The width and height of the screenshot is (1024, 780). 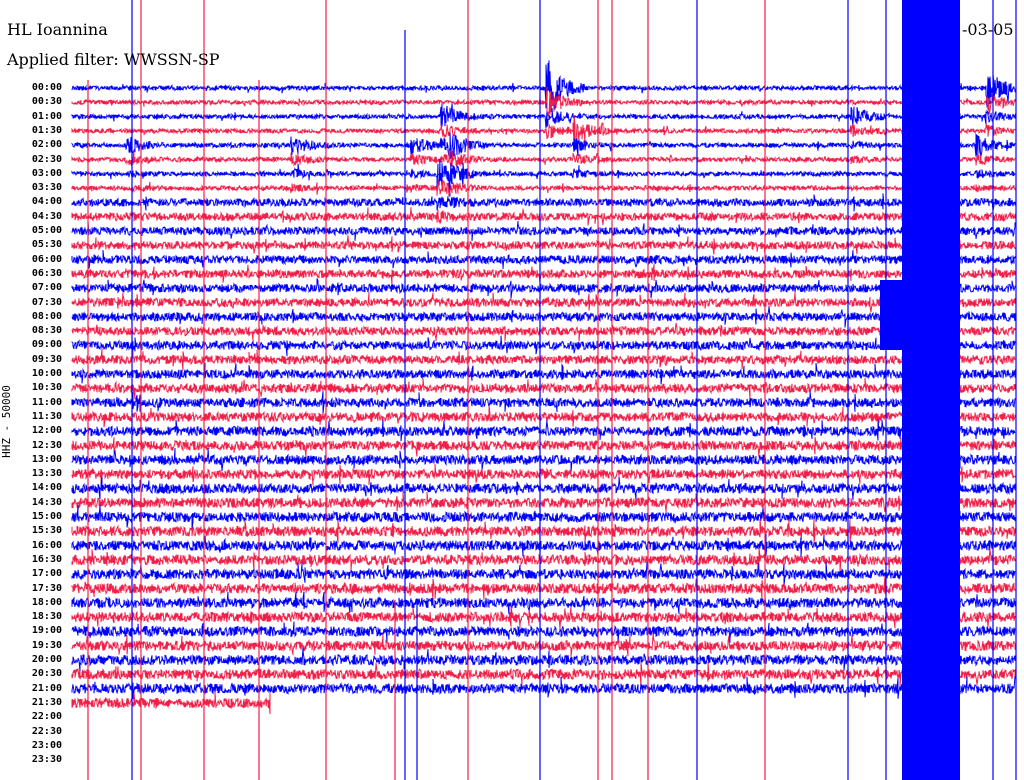 What do you see at coordinates (46, 316) in the screenshot?
I see `row-label: 08:00` at bounding box center [46, 316].